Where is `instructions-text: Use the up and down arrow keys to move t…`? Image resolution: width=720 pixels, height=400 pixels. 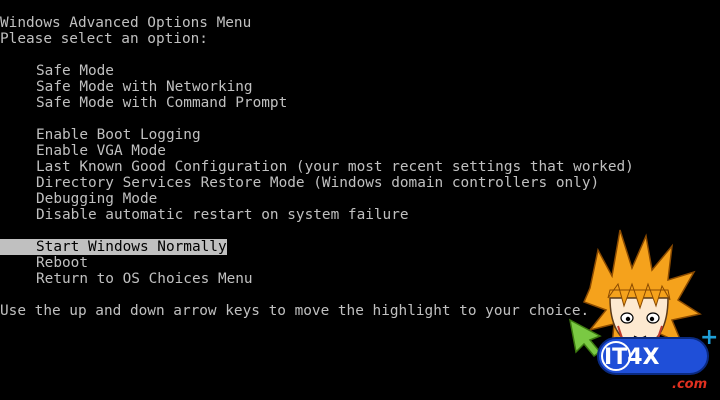
instructions-text: Use the up and down arrow keys to move t… is located at coordinates (295, 311).